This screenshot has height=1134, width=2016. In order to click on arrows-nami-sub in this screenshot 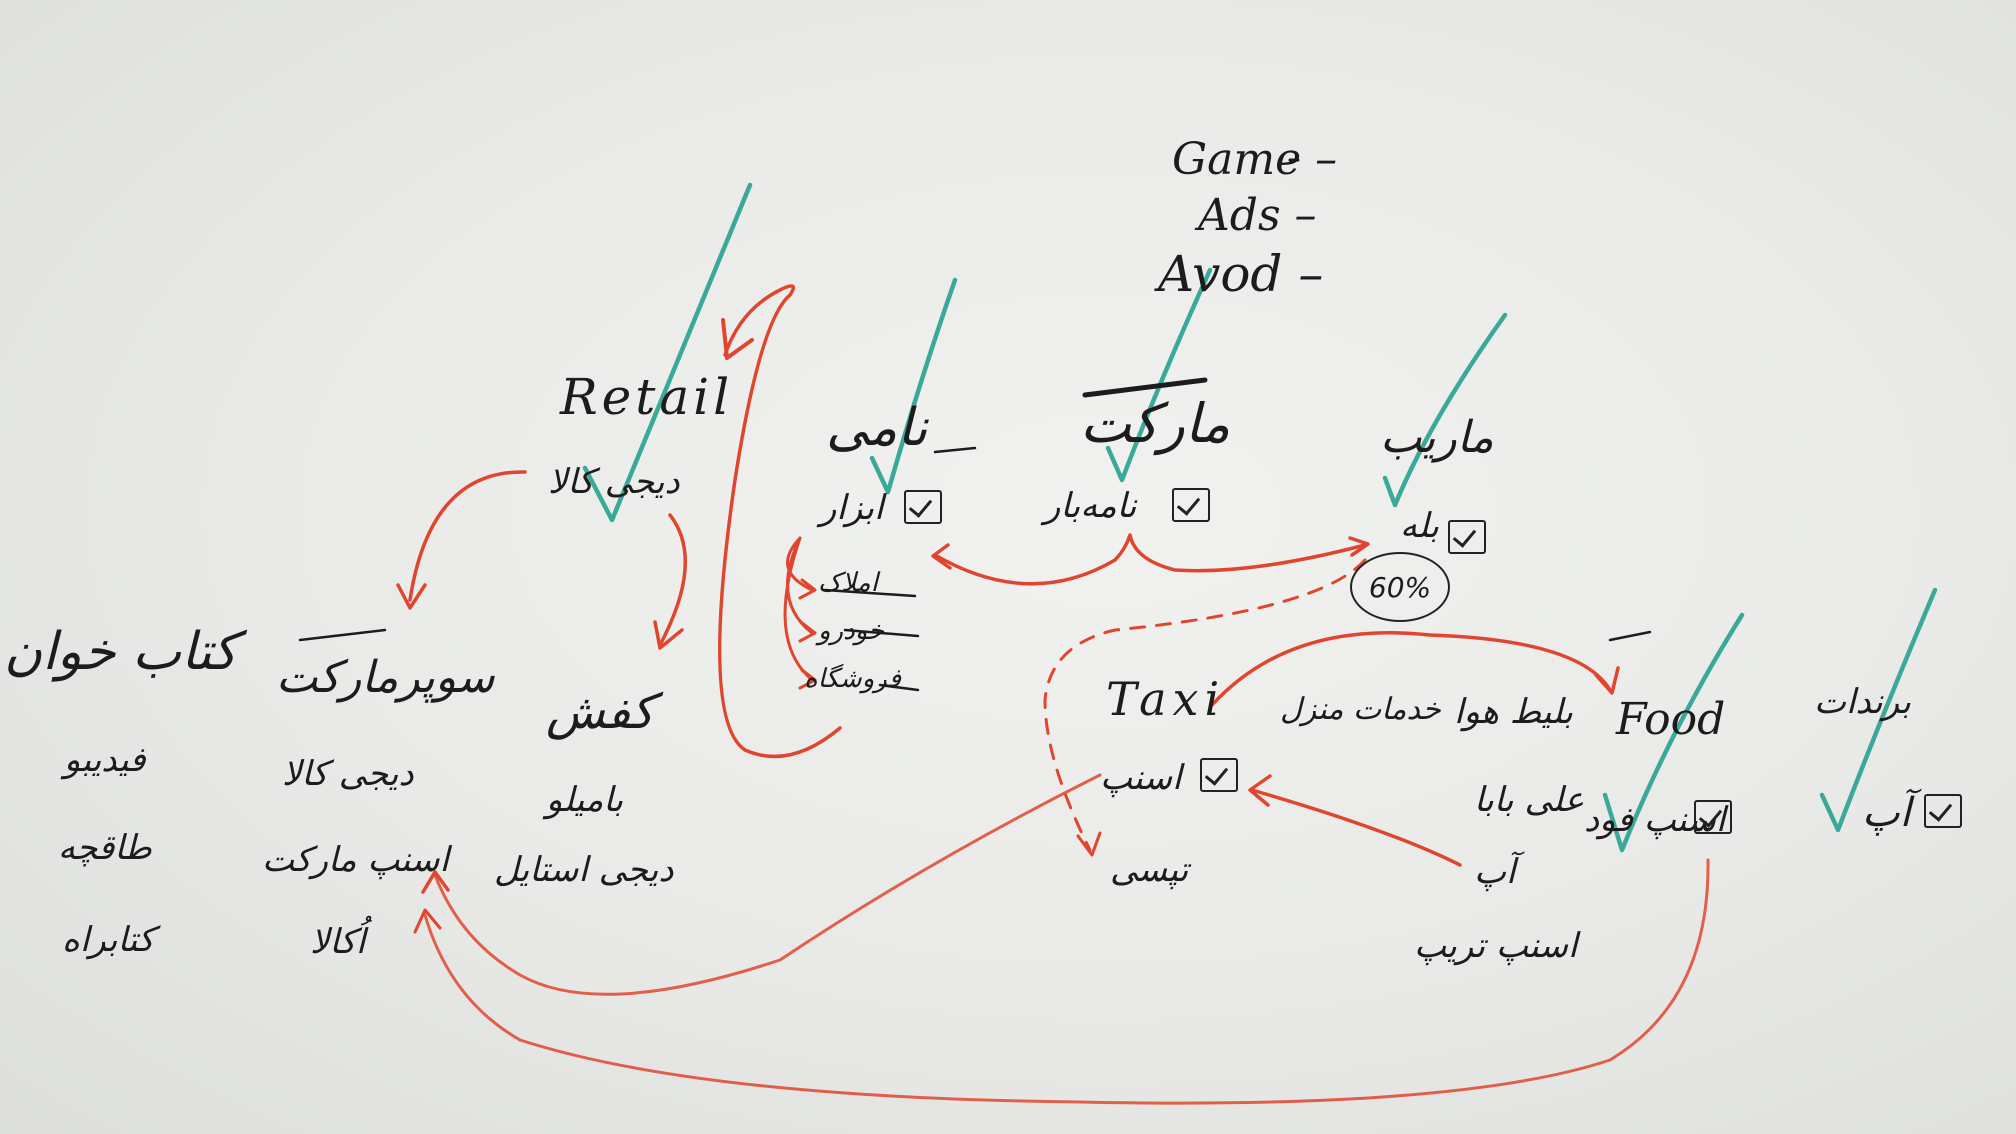, I will do `click(798, 609)`.